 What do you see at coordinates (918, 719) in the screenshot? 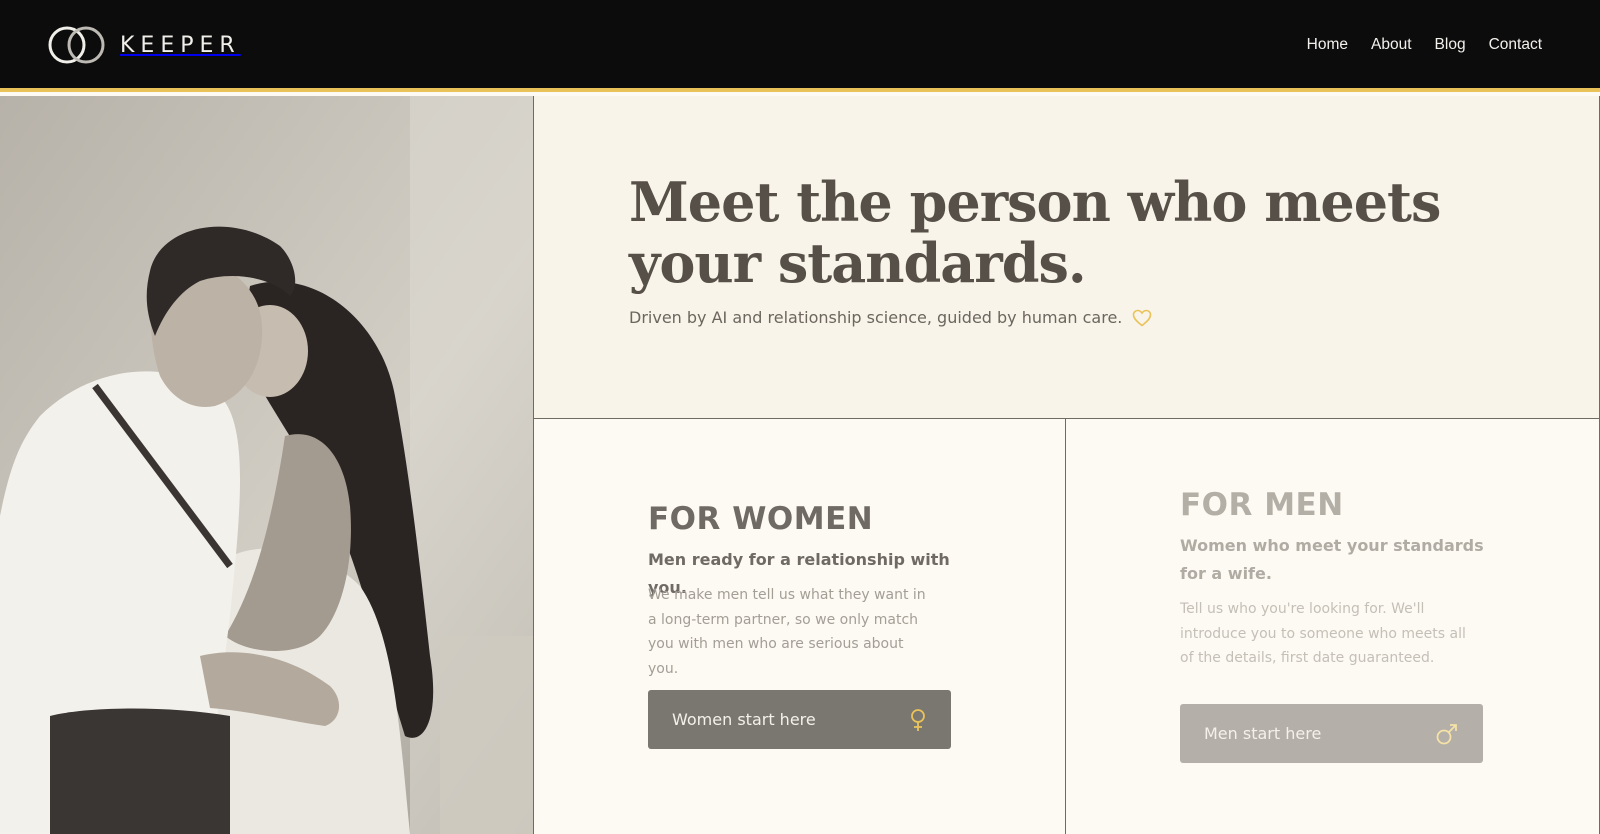
I see `female-symbol-icon` at bounding box center [918, 719].